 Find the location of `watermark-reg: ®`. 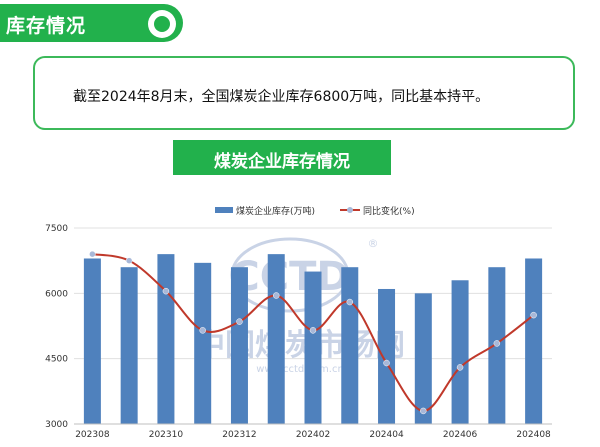

watermark-reg: ® is located at coordinates (373, 243).